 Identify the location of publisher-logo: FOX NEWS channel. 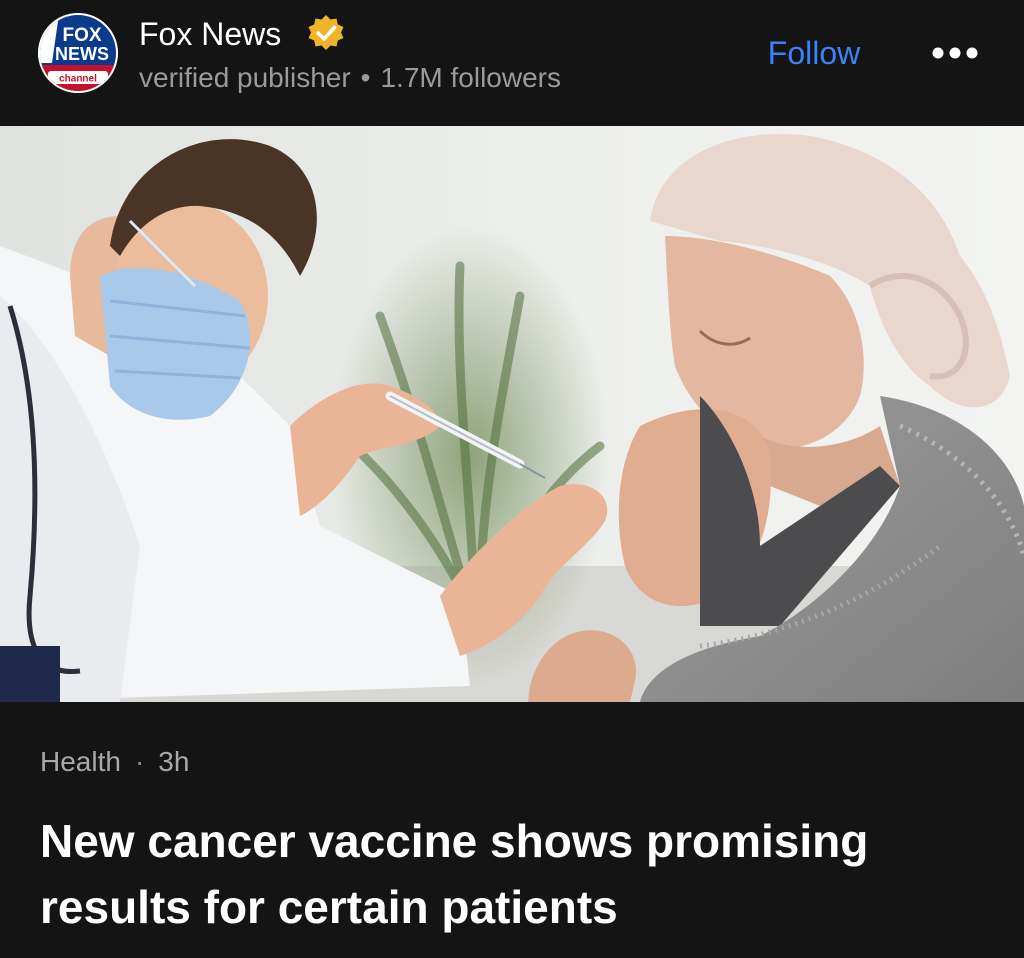
(78, 53).